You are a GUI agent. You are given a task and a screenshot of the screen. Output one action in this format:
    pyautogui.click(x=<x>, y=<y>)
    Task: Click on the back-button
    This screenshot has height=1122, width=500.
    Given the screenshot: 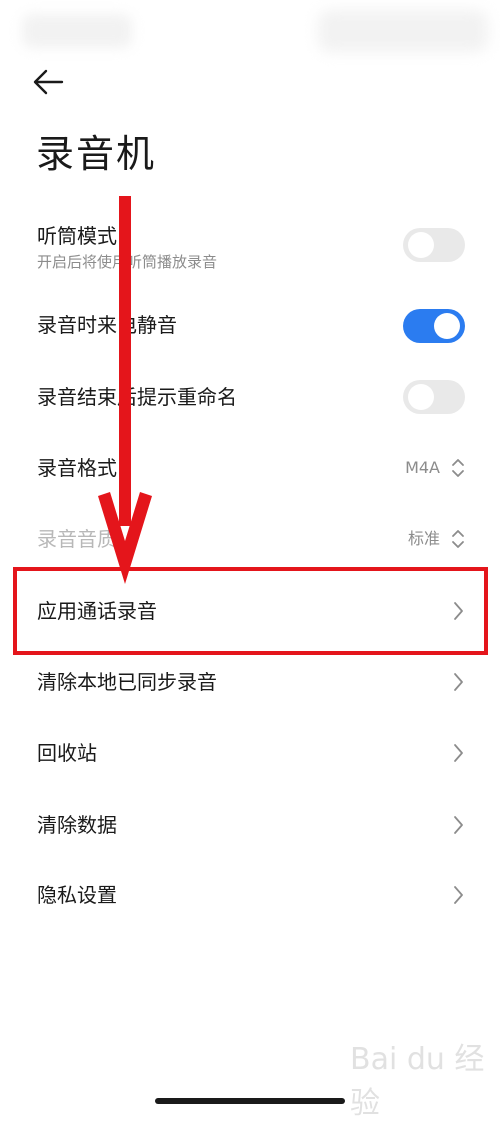 What is the action you would take?
    pyautogui.click(x=52, y=82)
    